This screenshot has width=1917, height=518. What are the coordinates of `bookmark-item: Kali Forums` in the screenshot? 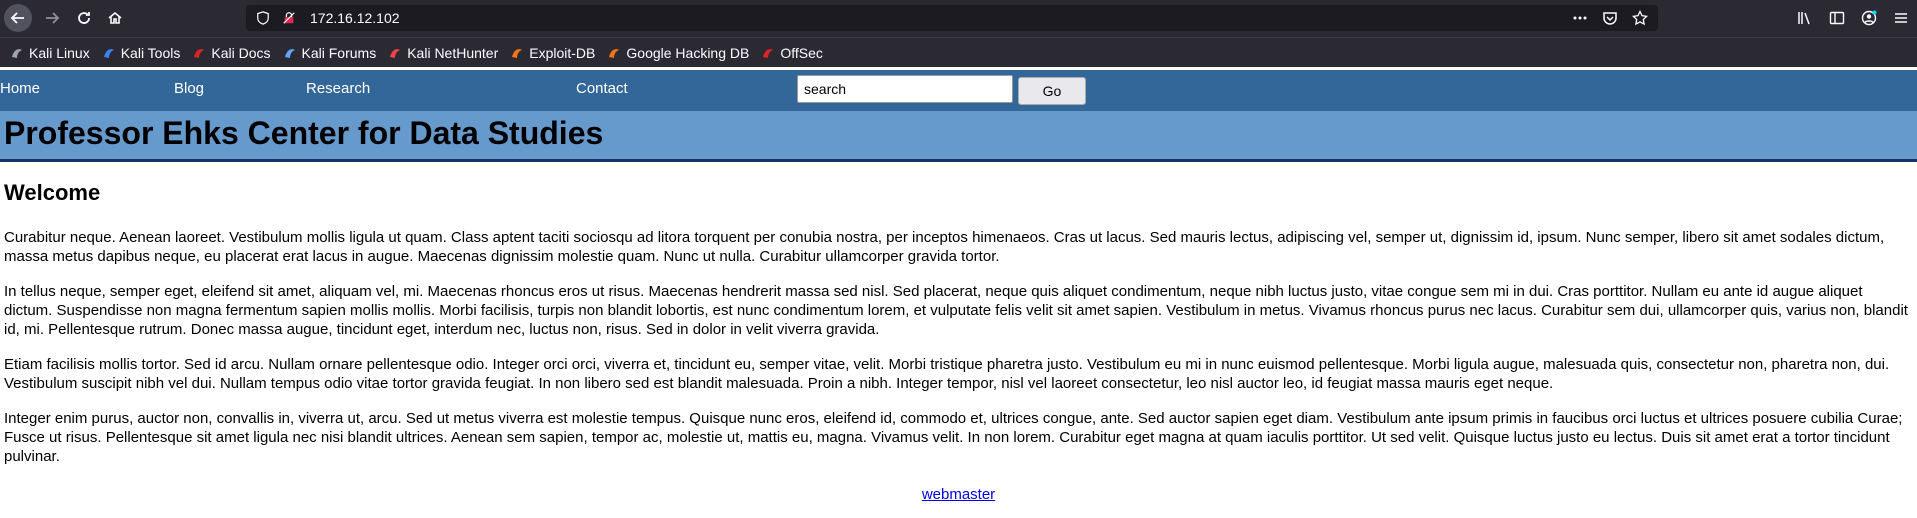 It's located at (330, 52).